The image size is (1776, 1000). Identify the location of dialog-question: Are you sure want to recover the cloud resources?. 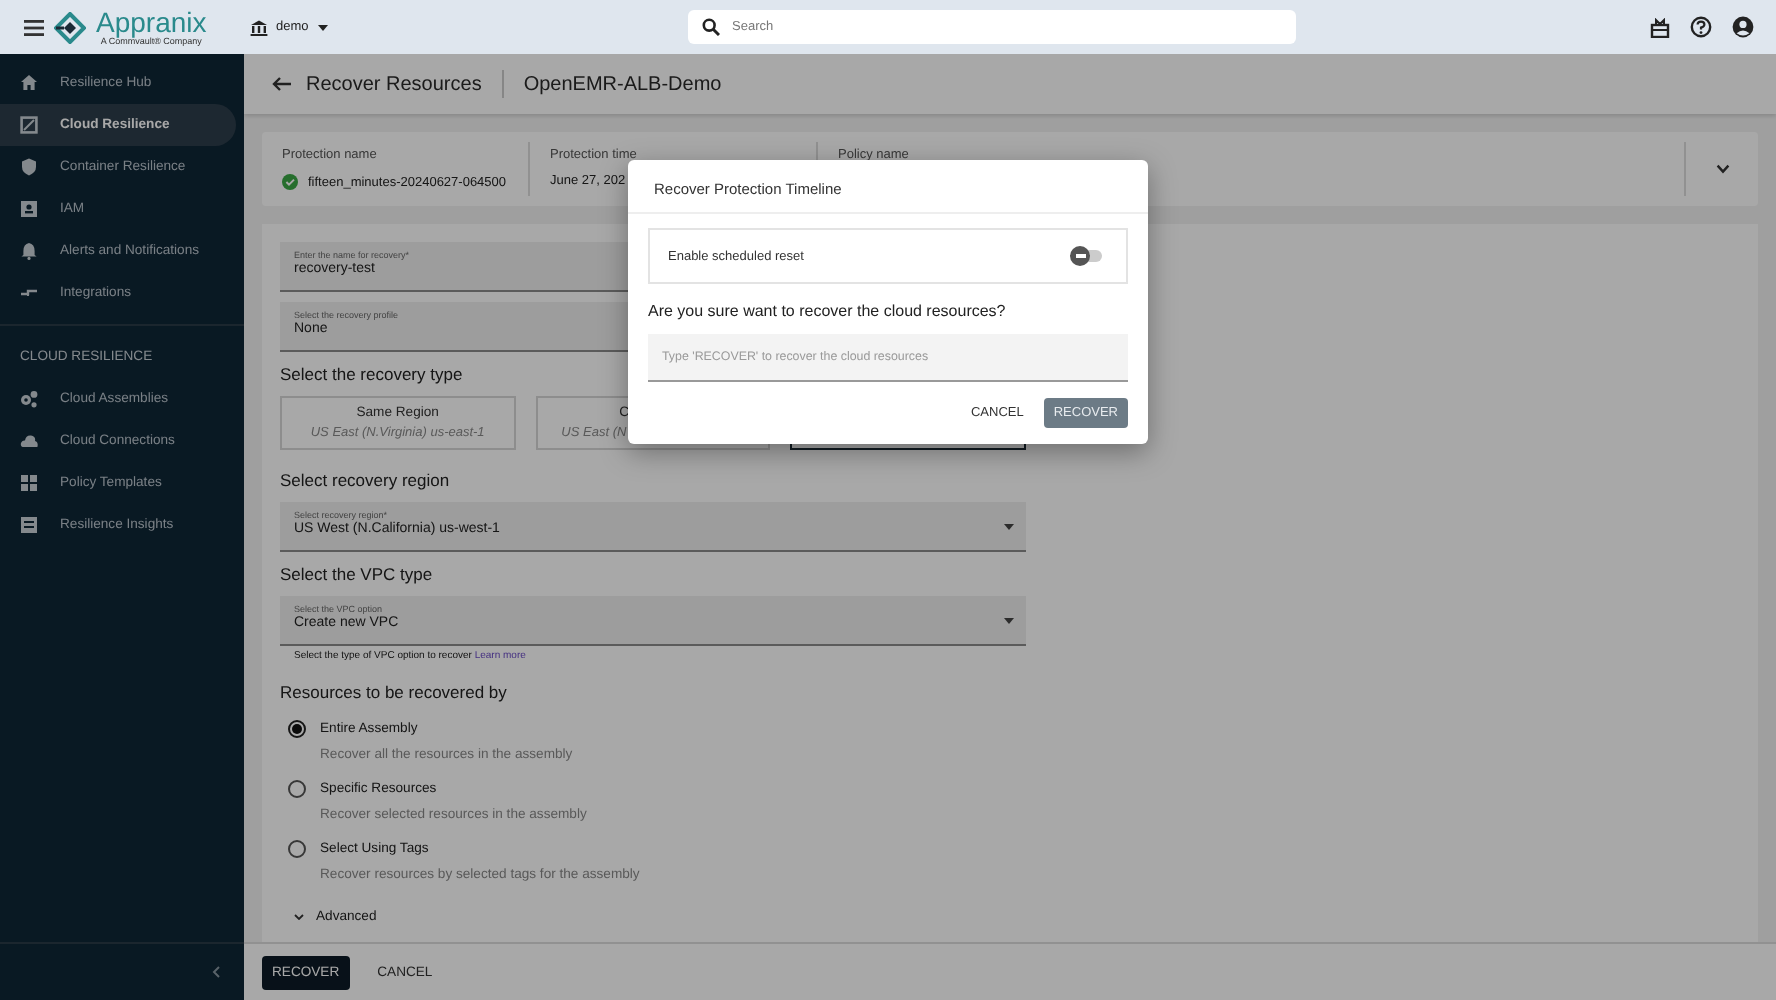
(828, 311).